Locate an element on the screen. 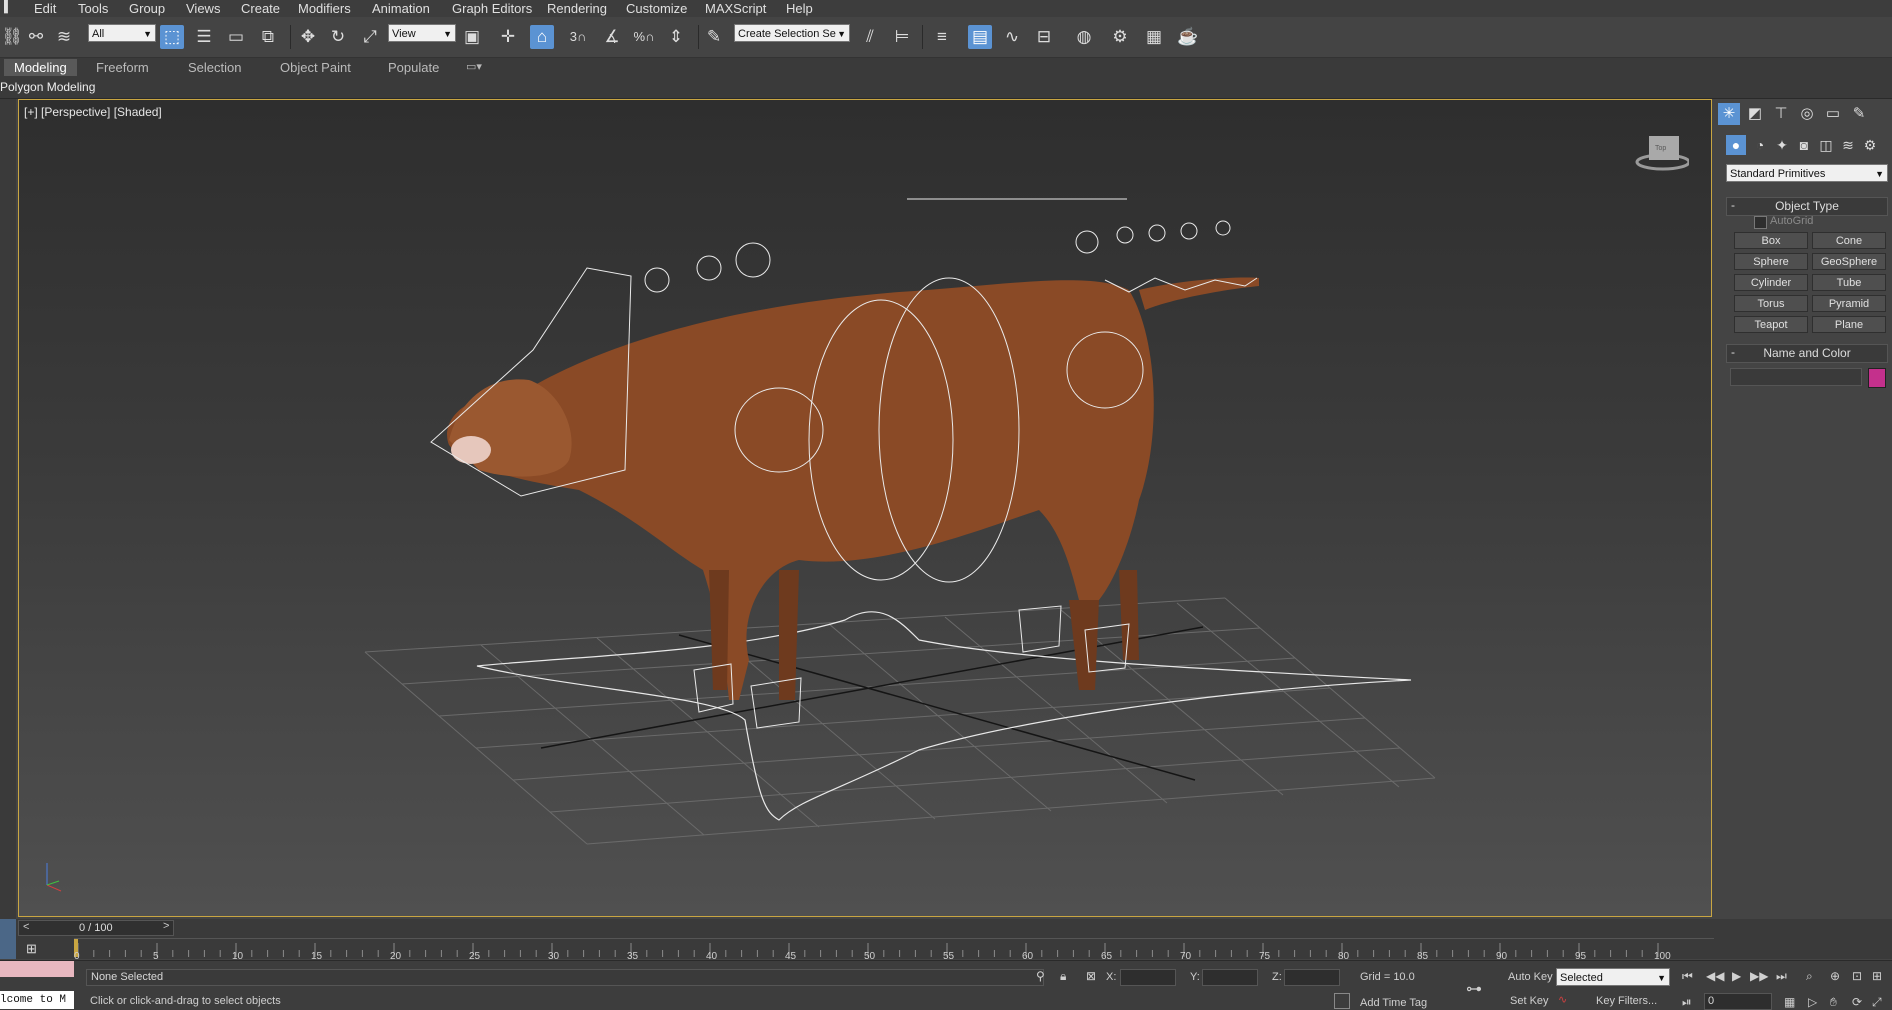 The width and height of the screenshot is (1892, 1010). zoom-extents-icon: ⊡ is located at coordinates (1857, 976).